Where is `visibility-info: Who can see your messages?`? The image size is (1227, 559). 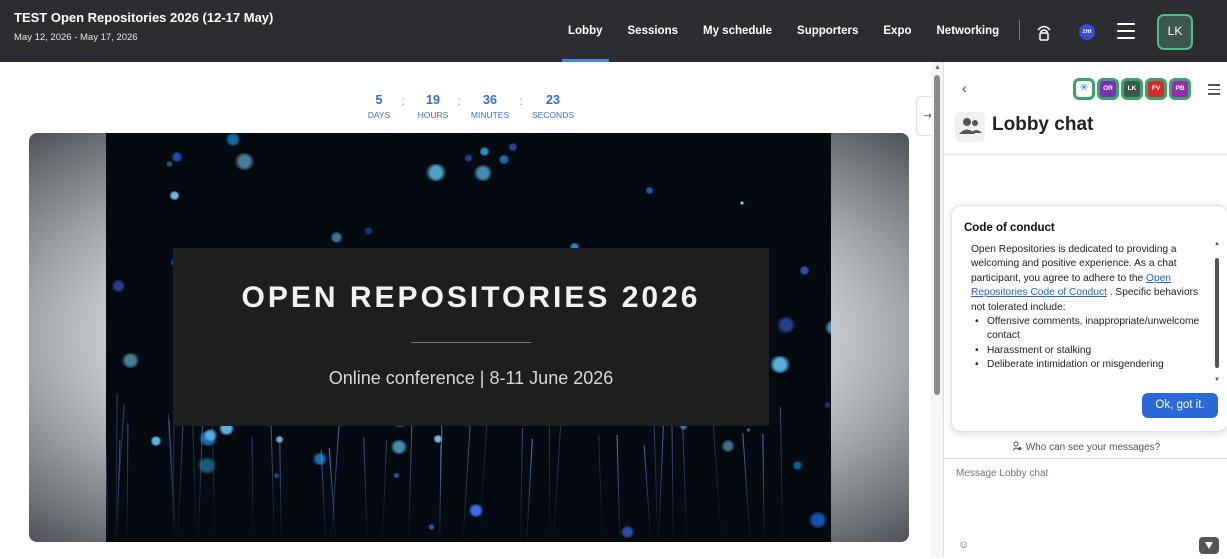
visibility-info: Who can see your messages? is located at coordinates (1085, 448).